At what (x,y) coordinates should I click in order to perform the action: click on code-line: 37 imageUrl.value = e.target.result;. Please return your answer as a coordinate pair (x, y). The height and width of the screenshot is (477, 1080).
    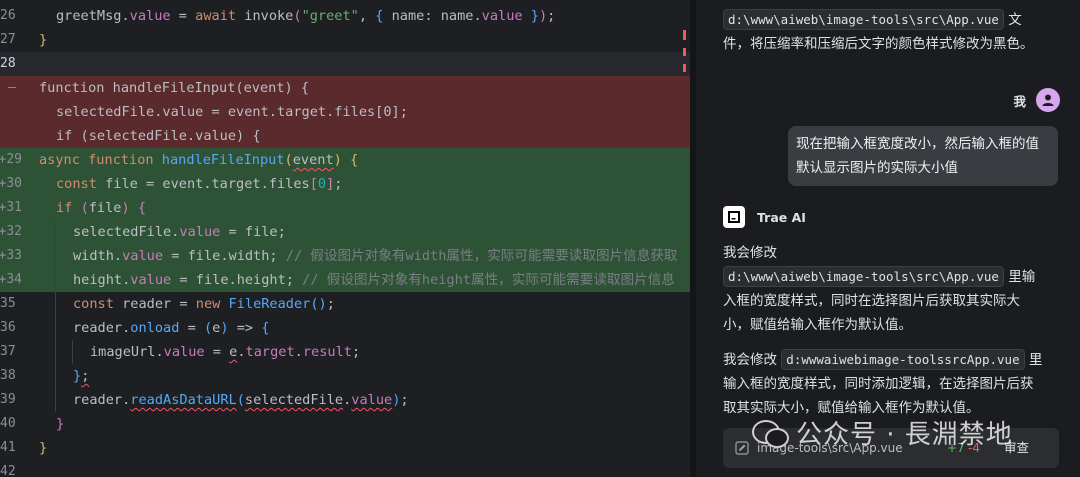
    Looking at the image, I should click on (345, 352).